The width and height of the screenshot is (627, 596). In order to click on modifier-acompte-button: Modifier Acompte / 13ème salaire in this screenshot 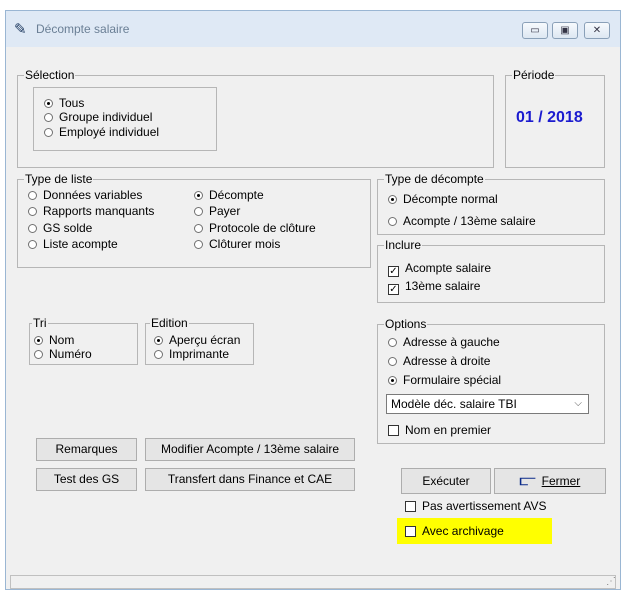, I will do `click(250, 449)`.